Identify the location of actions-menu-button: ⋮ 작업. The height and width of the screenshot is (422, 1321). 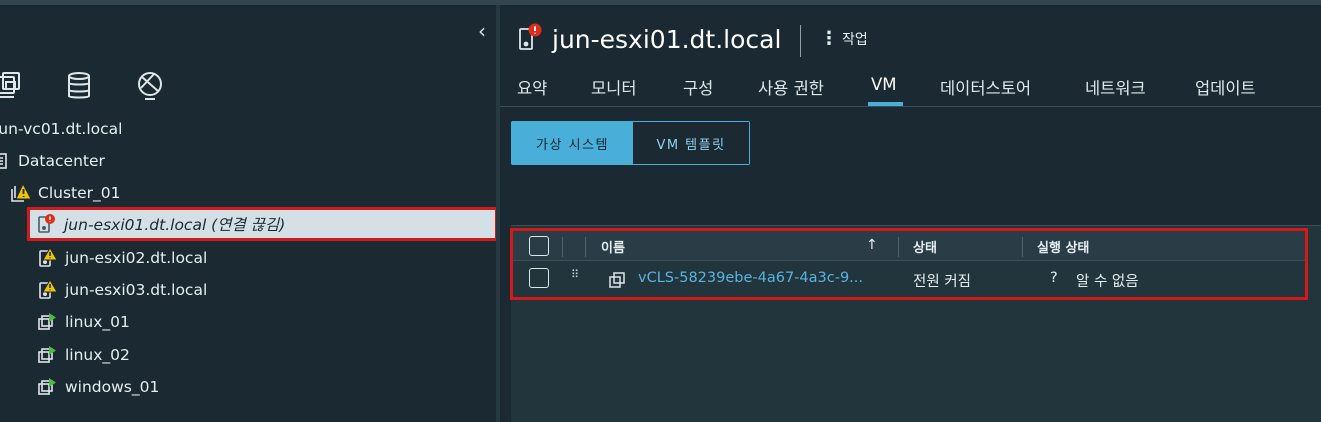
(844, 39).